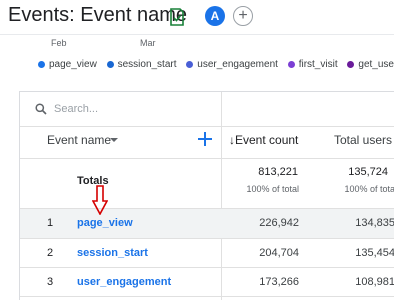 The image size is (394, 300). What do you see at coordinates (105, 223) in the screenshot?
I see `event-name-link: page_view` at bounding box center [105, 223].